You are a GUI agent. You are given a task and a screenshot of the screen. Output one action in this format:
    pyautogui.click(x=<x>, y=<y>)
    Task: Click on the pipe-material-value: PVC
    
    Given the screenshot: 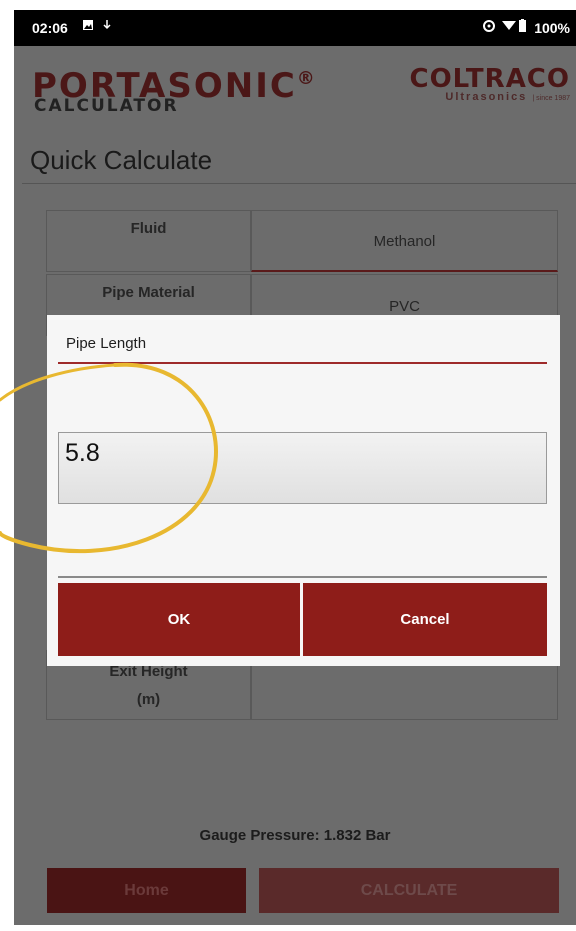 What is the action you would take?
    pyautogui.click(x=404, y=306)
    